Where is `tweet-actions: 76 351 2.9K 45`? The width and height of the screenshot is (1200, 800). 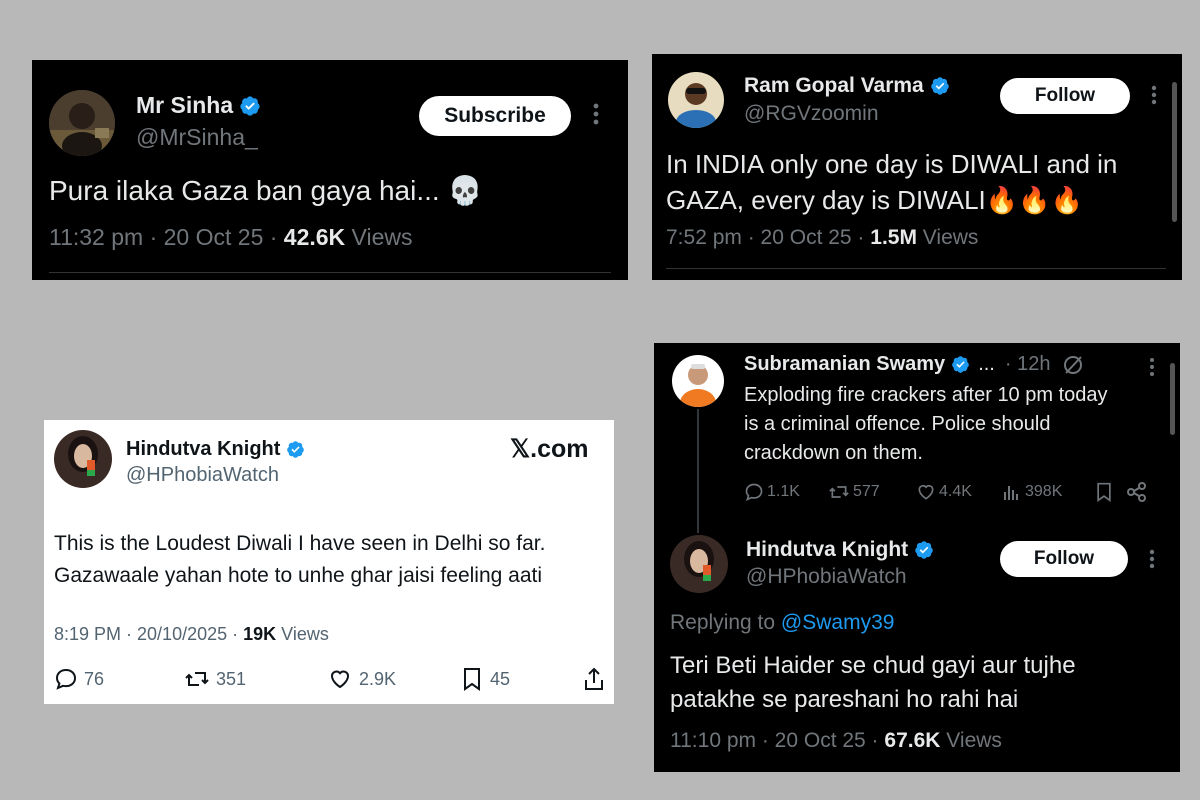 tweet-actions: 76 351 2.9K 45 is located at coordinates (330, 679).